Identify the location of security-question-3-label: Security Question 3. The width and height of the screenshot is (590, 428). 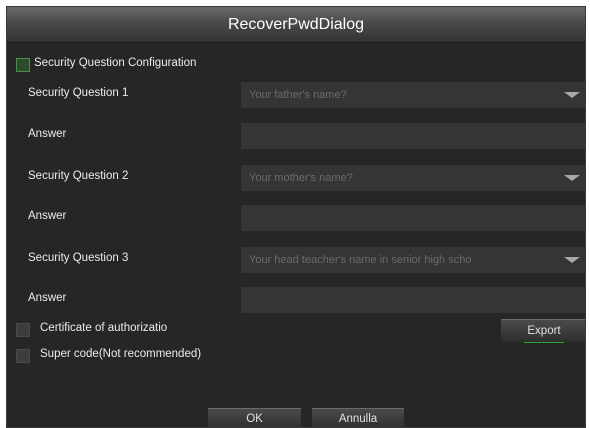
(78, 258).